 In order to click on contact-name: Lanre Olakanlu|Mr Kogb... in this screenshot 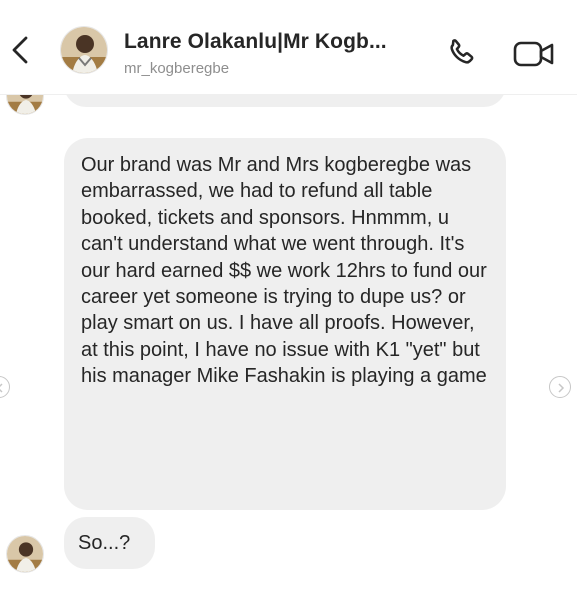, I will do `click(255, 41)`.